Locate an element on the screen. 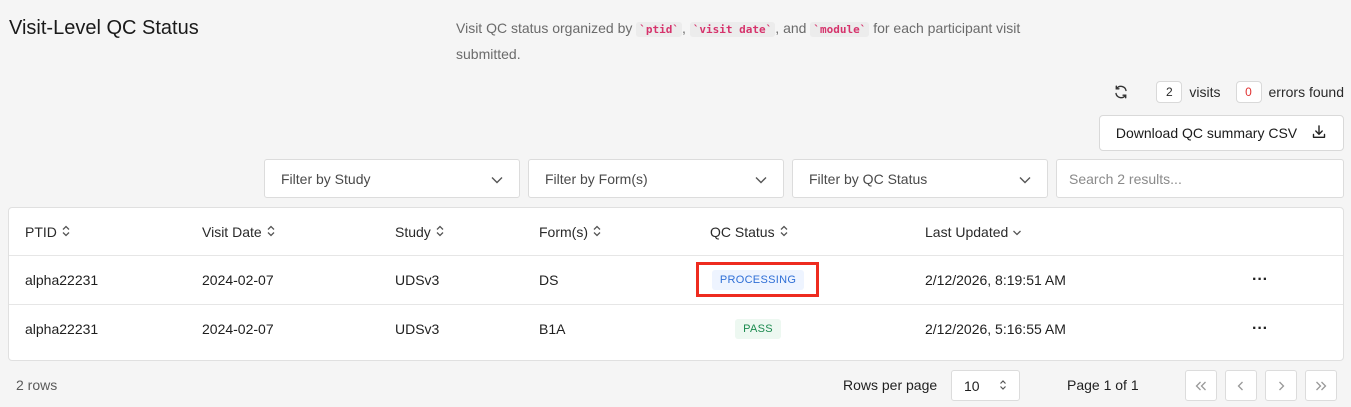  download-icon is located at coordinates (1319, 133).